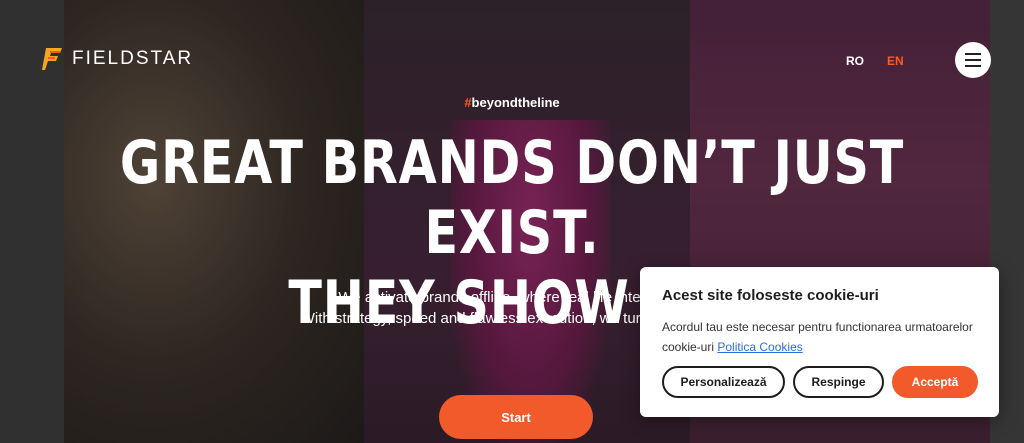  Describe the element at coordinates (973, 54) in the screenshot. I see `hamburger-menu-icon` at that location.